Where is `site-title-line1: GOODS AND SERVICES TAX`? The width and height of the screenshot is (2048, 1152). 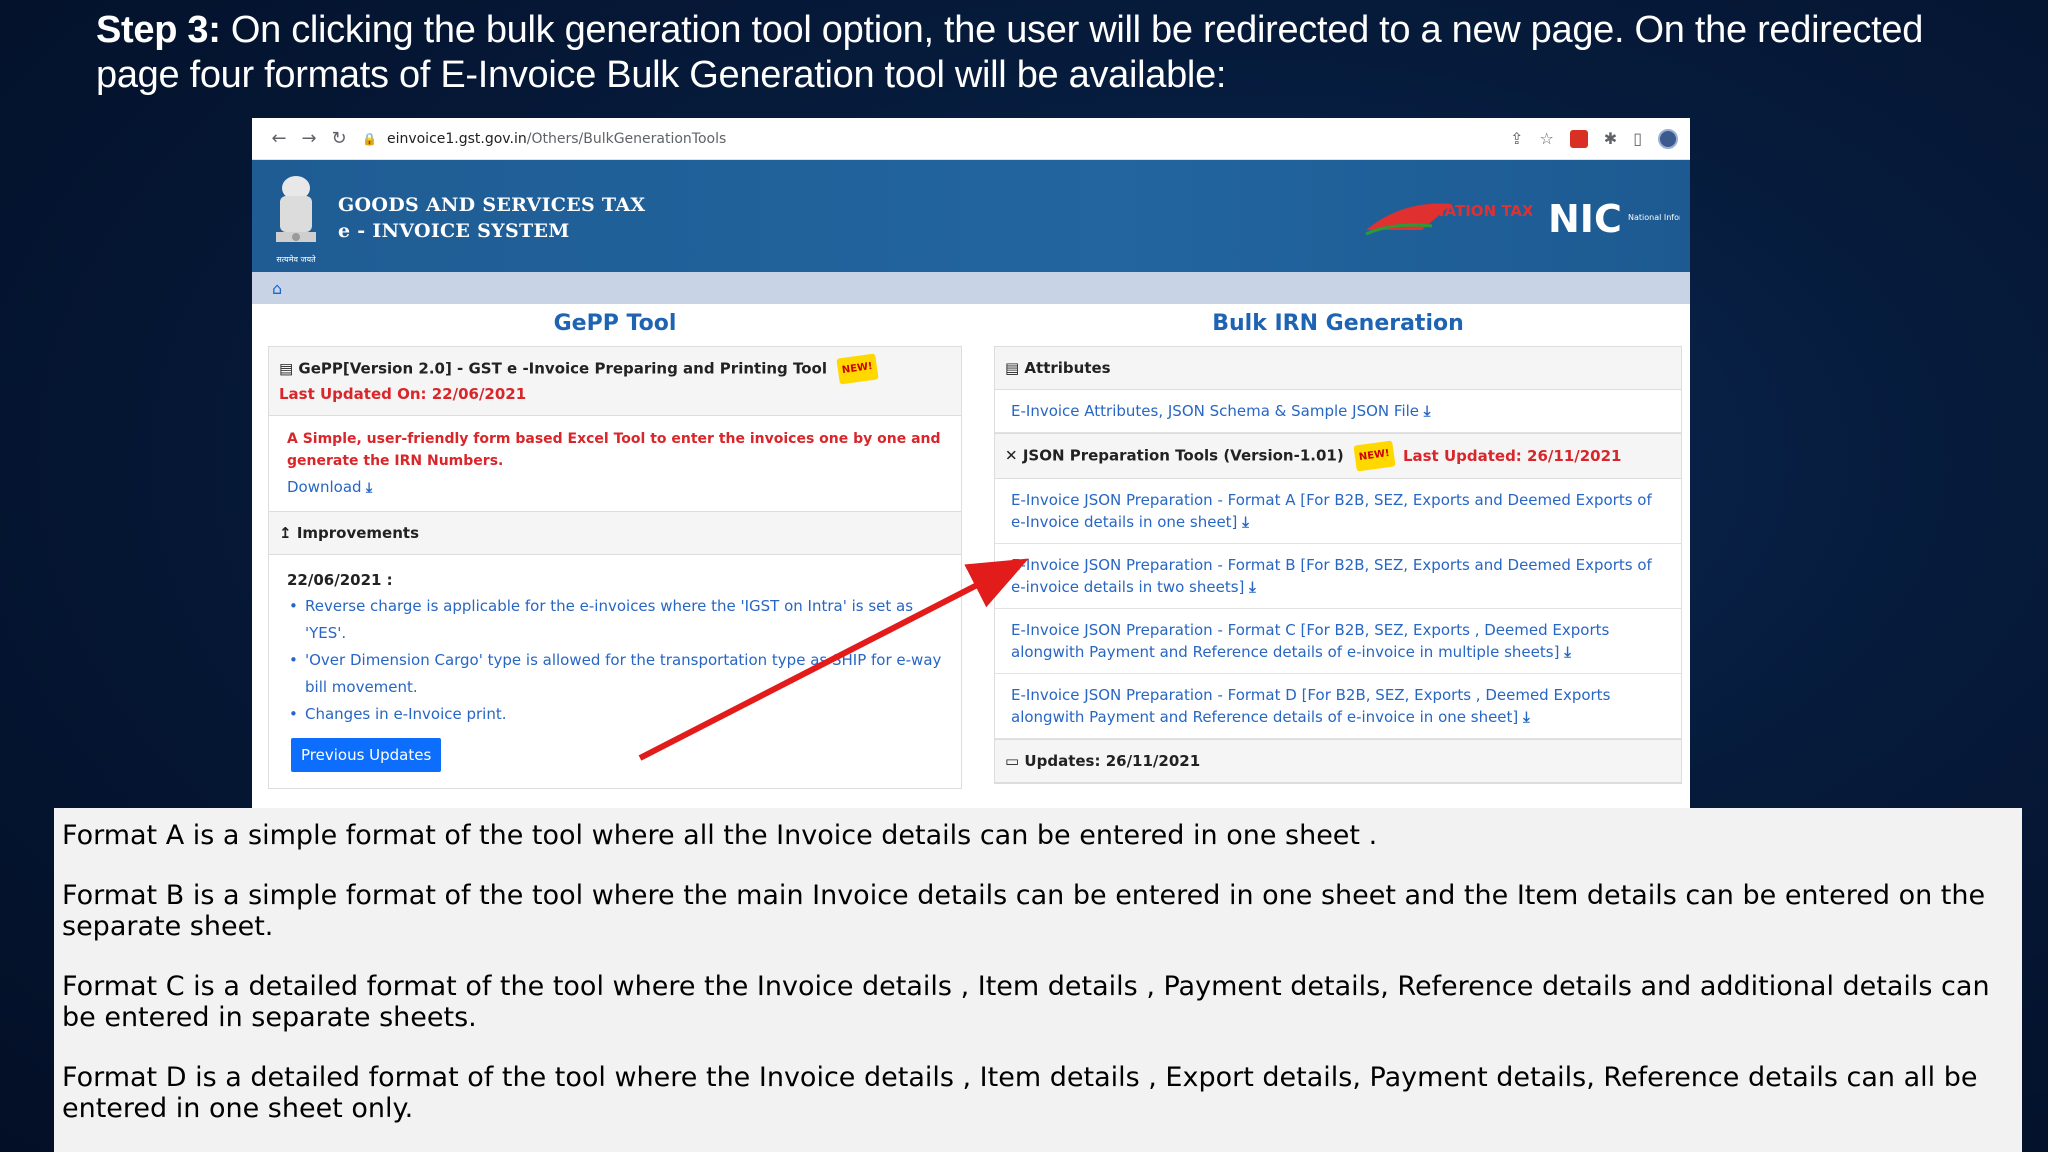
site-title-line1: GOODS AND SERVICES TAX is located at coordinates (492, 205).